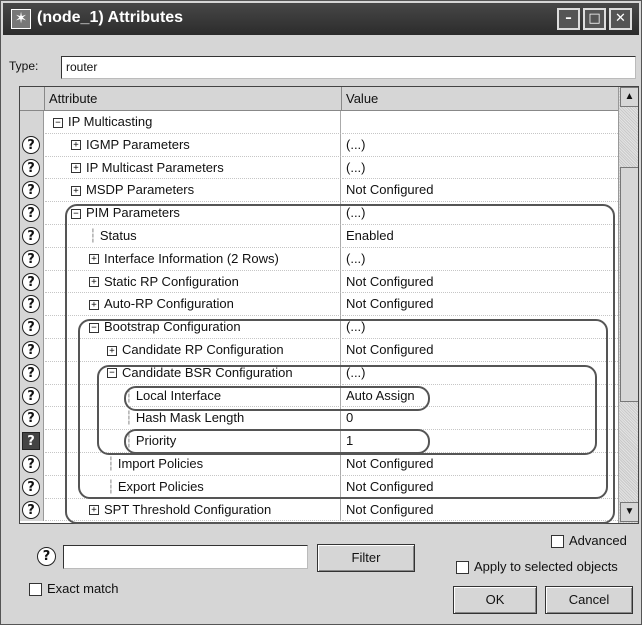  What do you see at coordinates (193, 350) in the screenshot?
I see `attribute-cell: + Candidate RP Configuration` at bounding box center [193, 350].